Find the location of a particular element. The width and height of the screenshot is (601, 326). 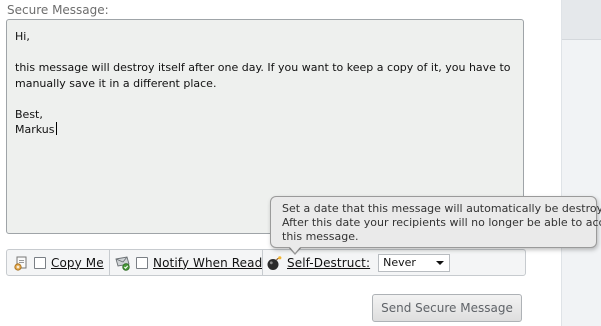

notify-when-read-label: Notify When Read is located at coordinates (207, 263).